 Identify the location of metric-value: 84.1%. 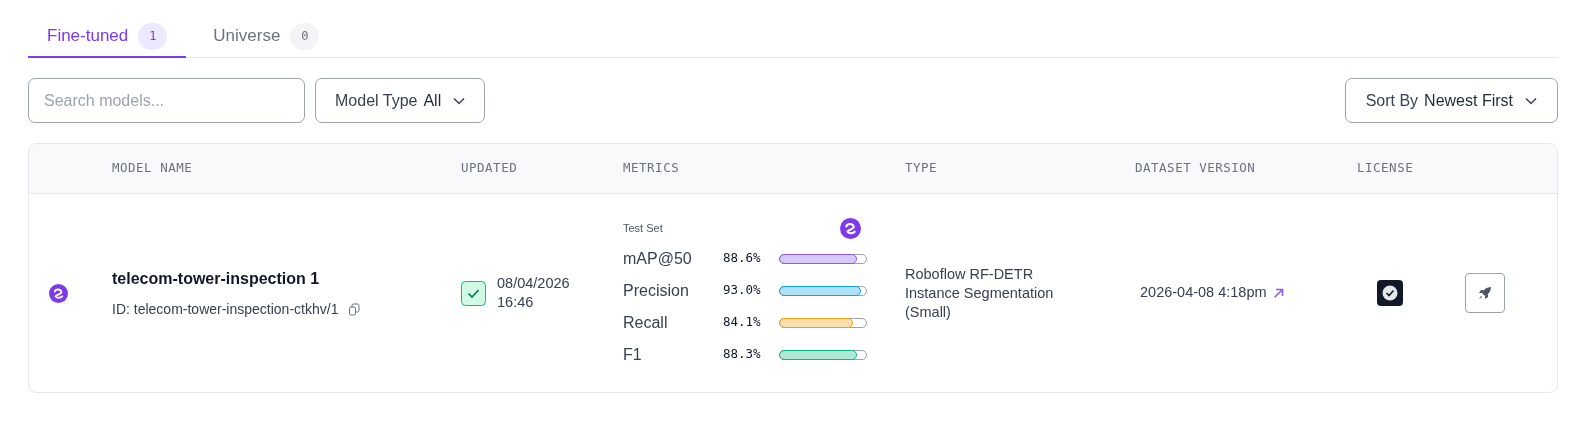
(742, 322).